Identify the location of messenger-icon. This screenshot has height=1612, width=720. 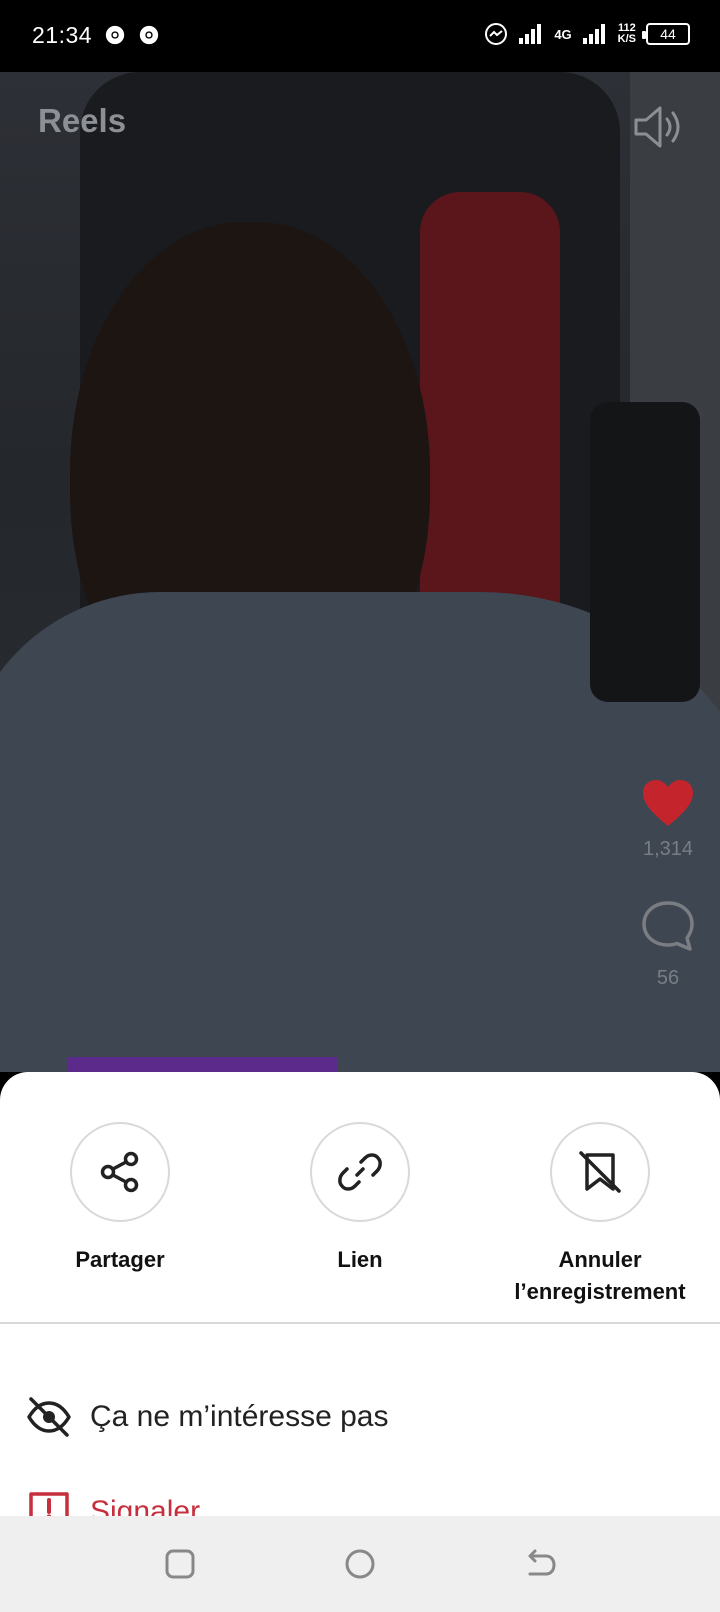
(496, 34).